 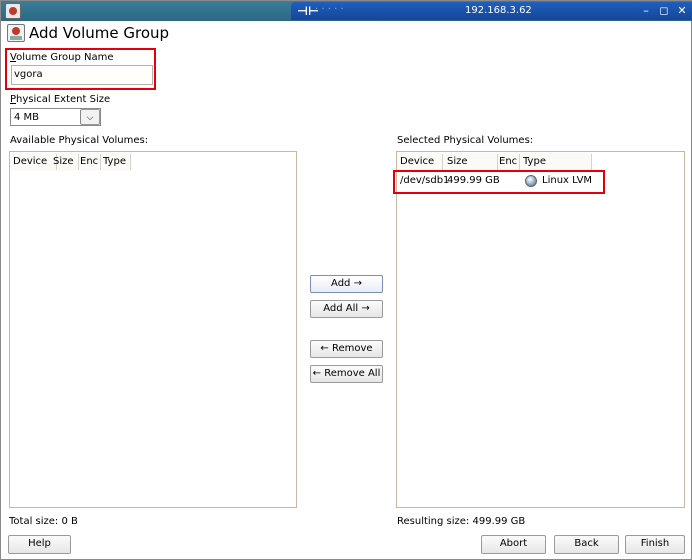 I want to click on remove-all-button: ← Remove All, so click(x=346, y=374).